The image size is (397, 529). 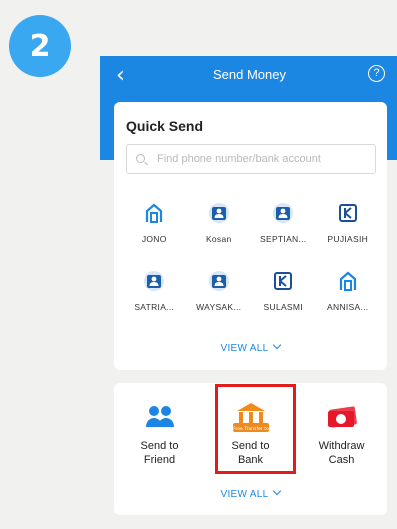 I want to click on actions-view-all-link: VIEW ALL, so click(x=250, y=493).